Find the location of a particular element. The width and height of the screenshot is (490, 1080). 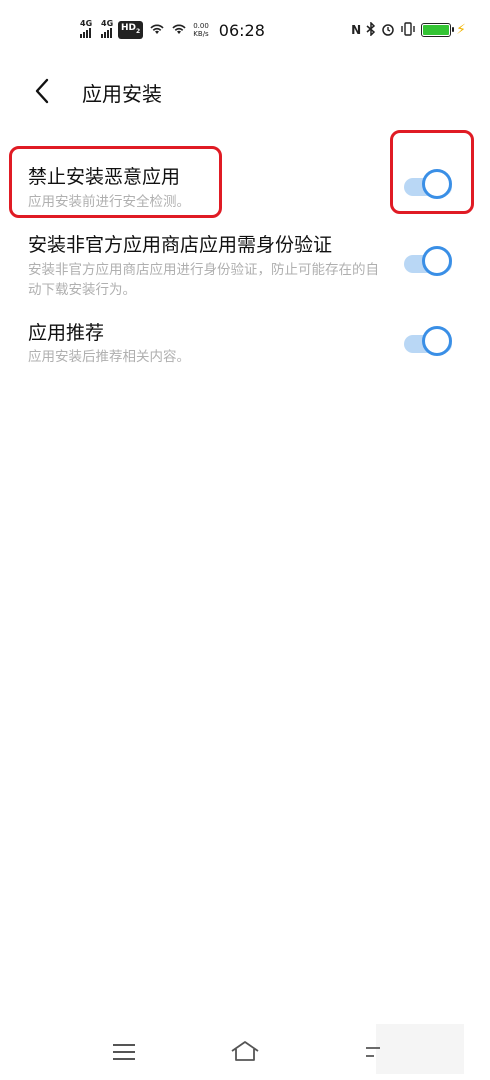

back-icon is located at coordinates (373, 1052).